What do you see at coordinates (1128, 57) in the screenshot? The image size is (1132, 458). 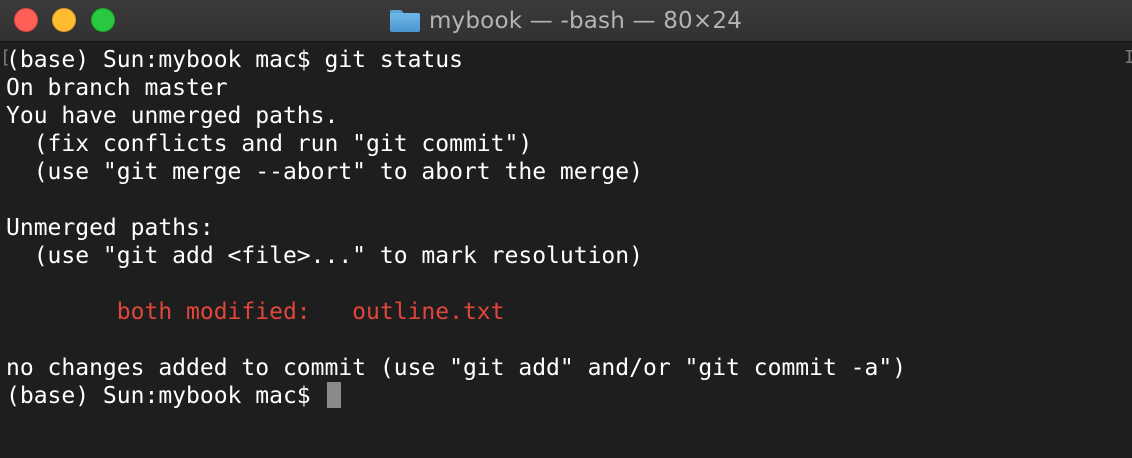 I see `text-cursor-marker-right: I` at bounding box center [1128, 57].